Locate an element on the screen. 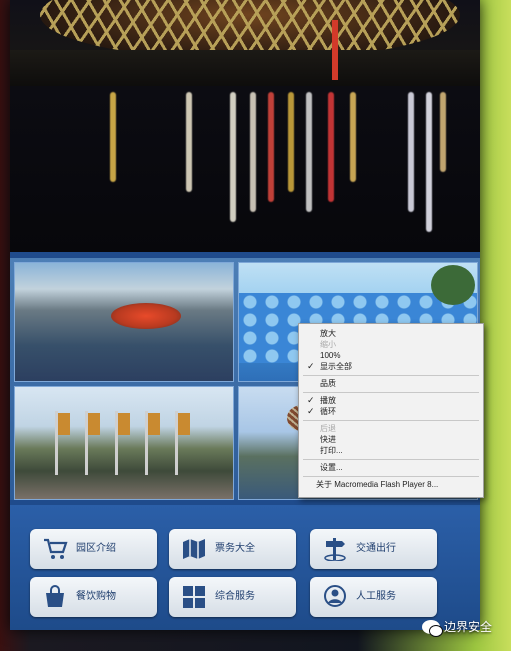  map-icon is located at coordinates (194, 549).